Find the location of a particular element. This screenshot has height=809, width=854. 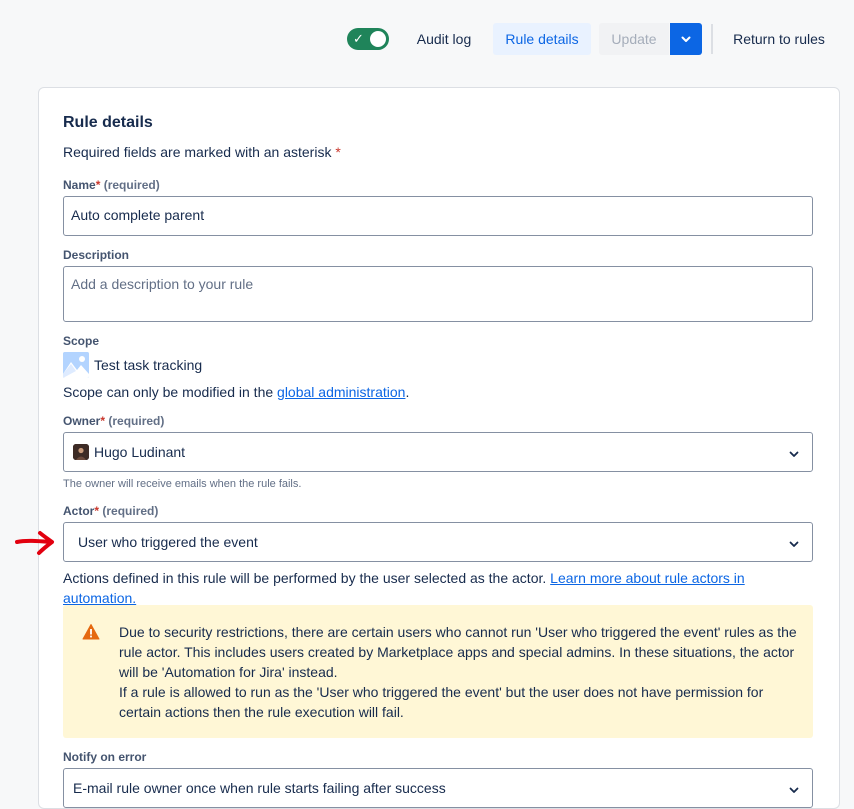

update-button: Update is located at coordinates (634, 39).